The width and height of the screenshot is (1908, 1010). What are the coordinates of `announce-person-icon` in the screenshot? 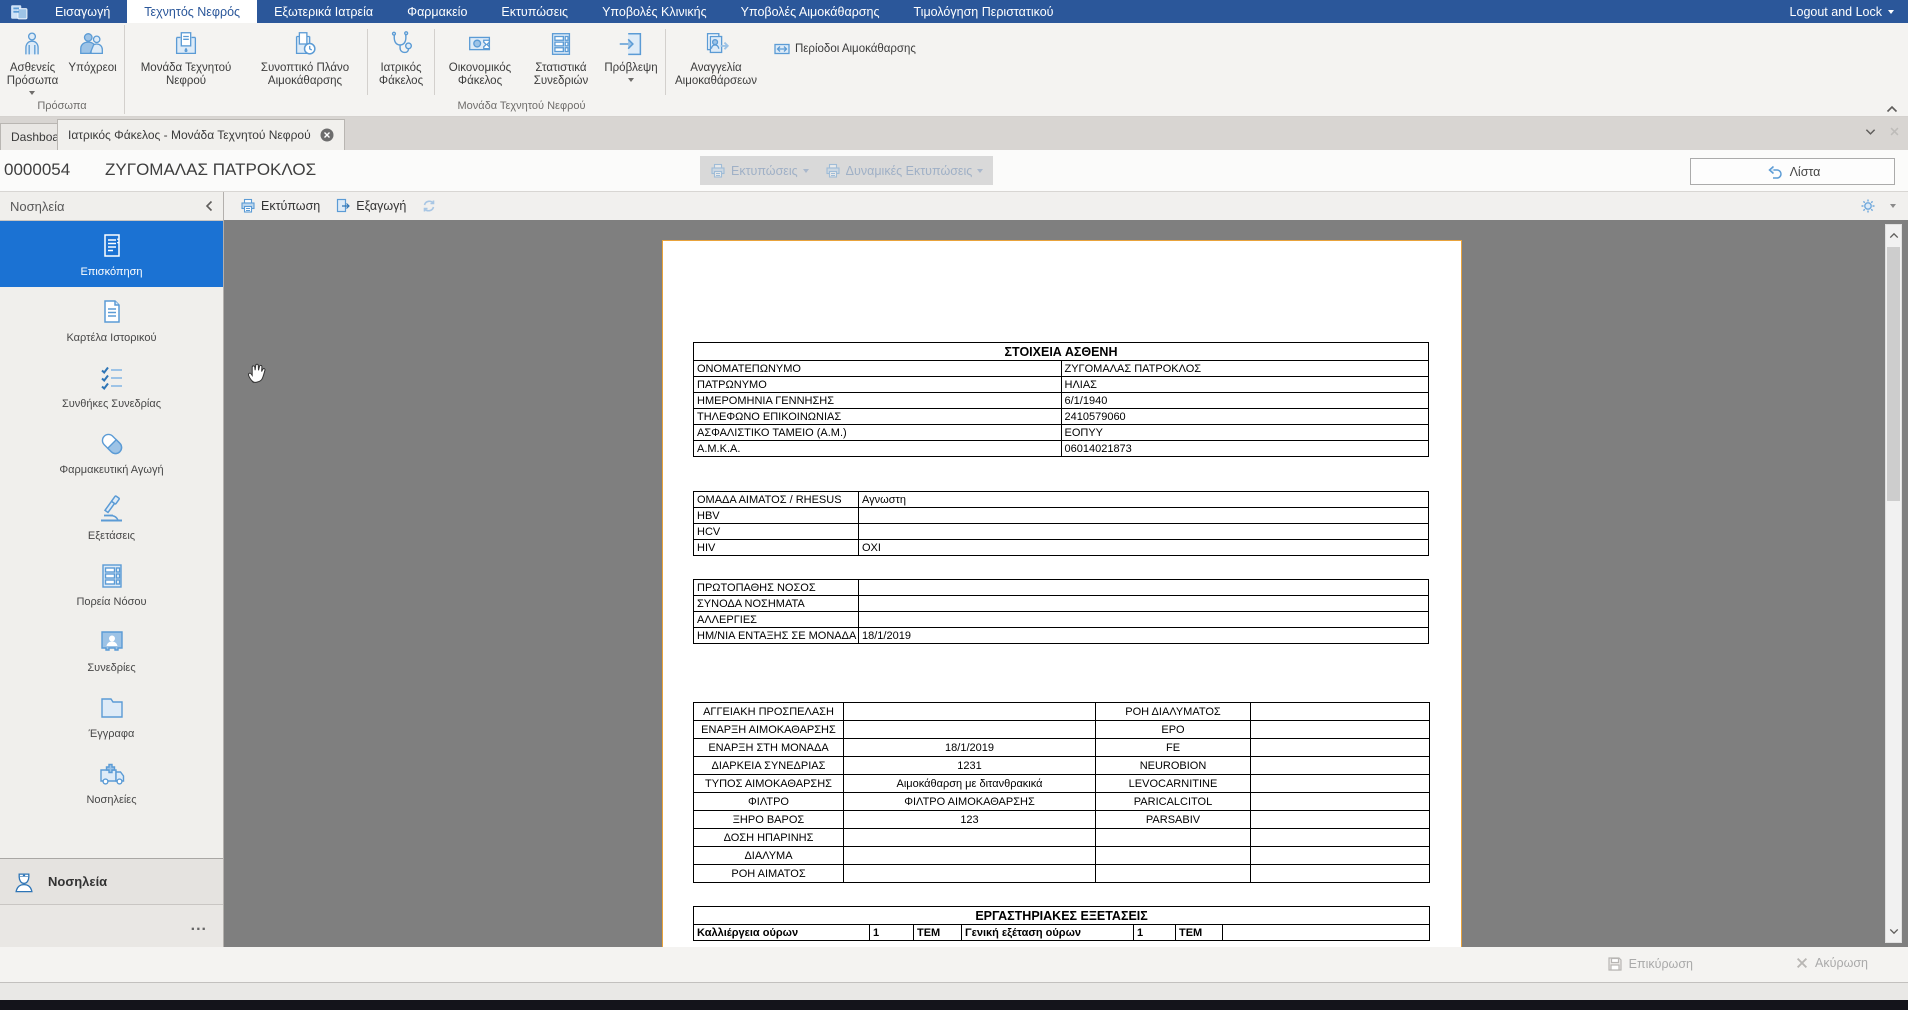 It's located at (716, 44).